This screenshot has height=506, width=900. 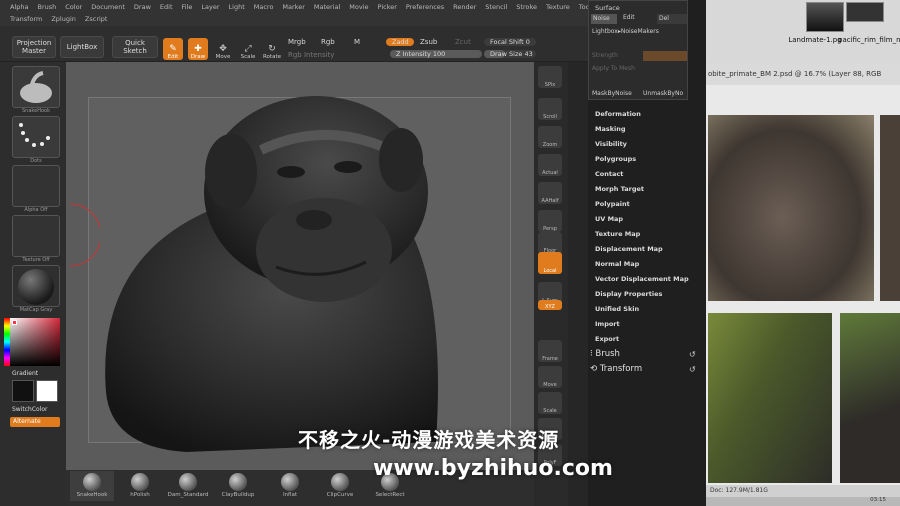 What do you see at coordinates (612, 204) in the screenshot?
I see `tool-menu-polypaint: Polypaint` at bounding box center [612, 204].